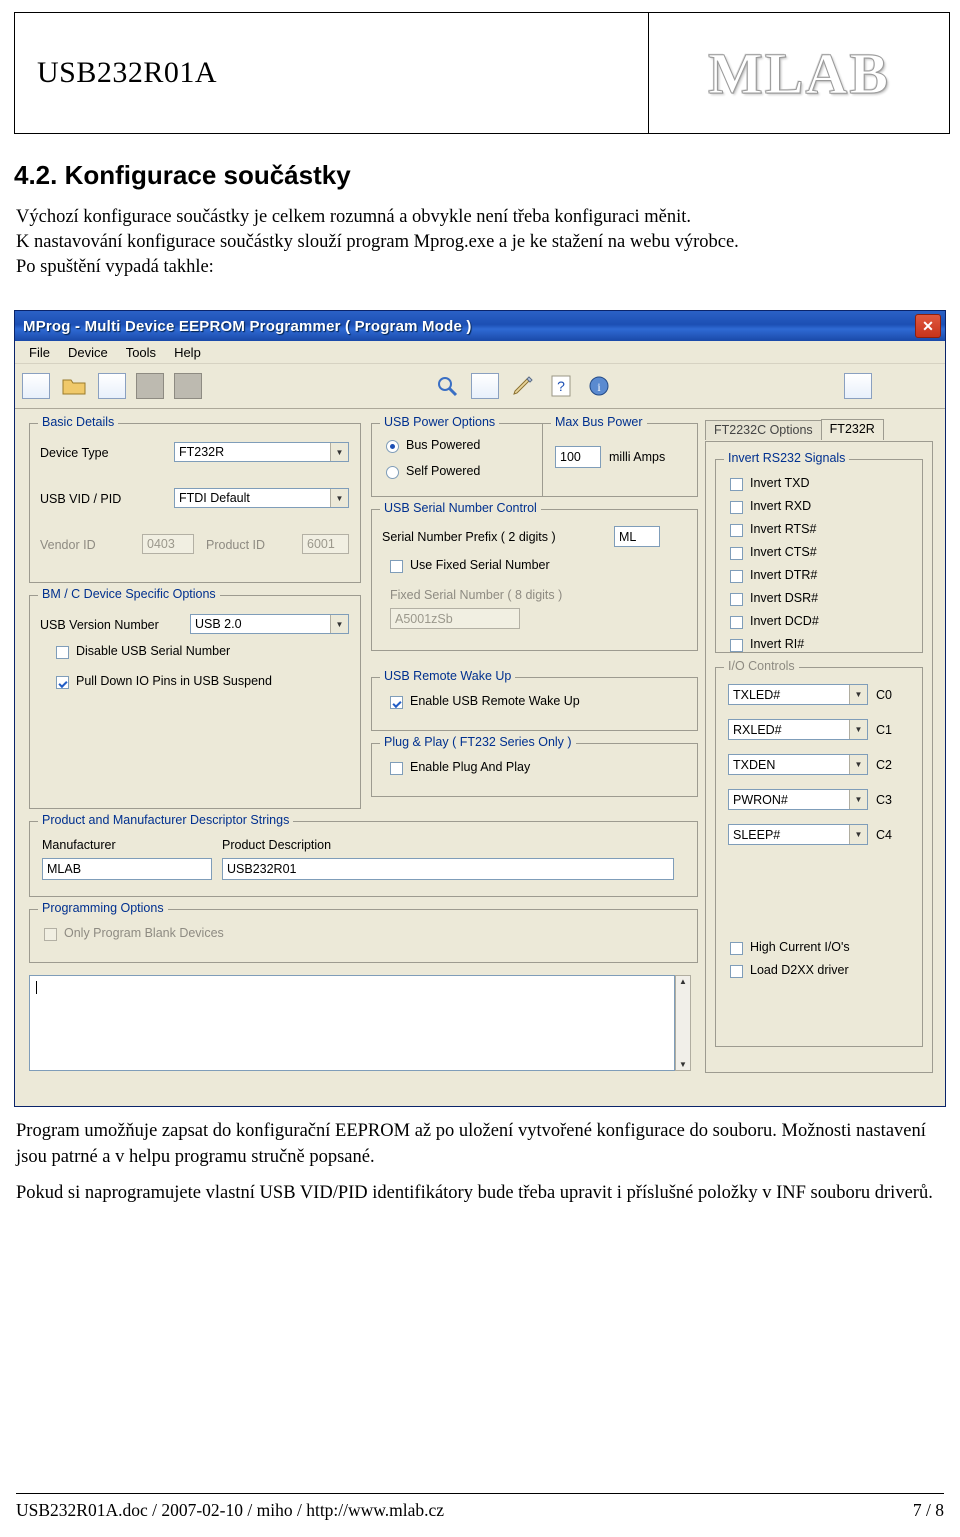  Describe the element at coordinates (129, 594) in the screenshot. I see `bm-device-options-legend: BM / C Device Specific Options` at that location.